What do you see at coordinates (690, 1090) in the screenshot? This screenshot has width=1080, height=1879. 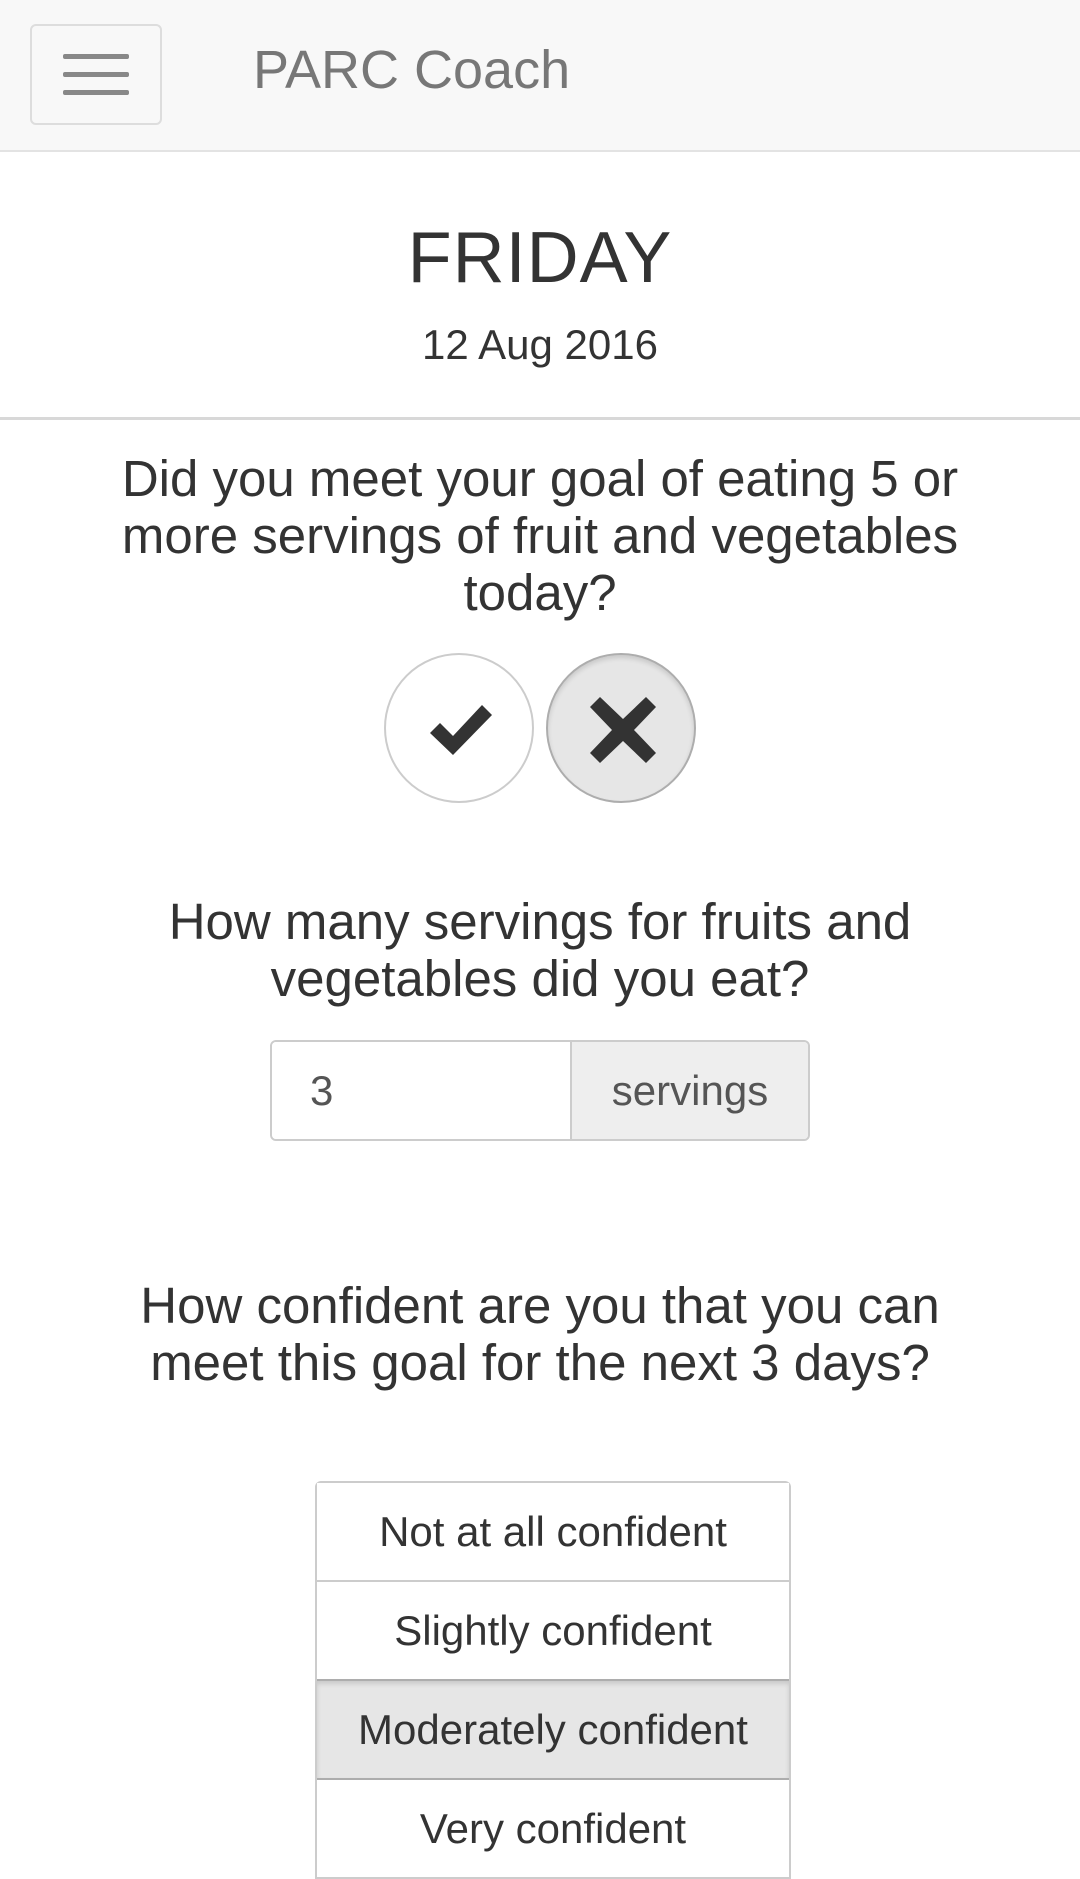 I see `servings-unit-label: servings` at bounding box center [690, 1090].